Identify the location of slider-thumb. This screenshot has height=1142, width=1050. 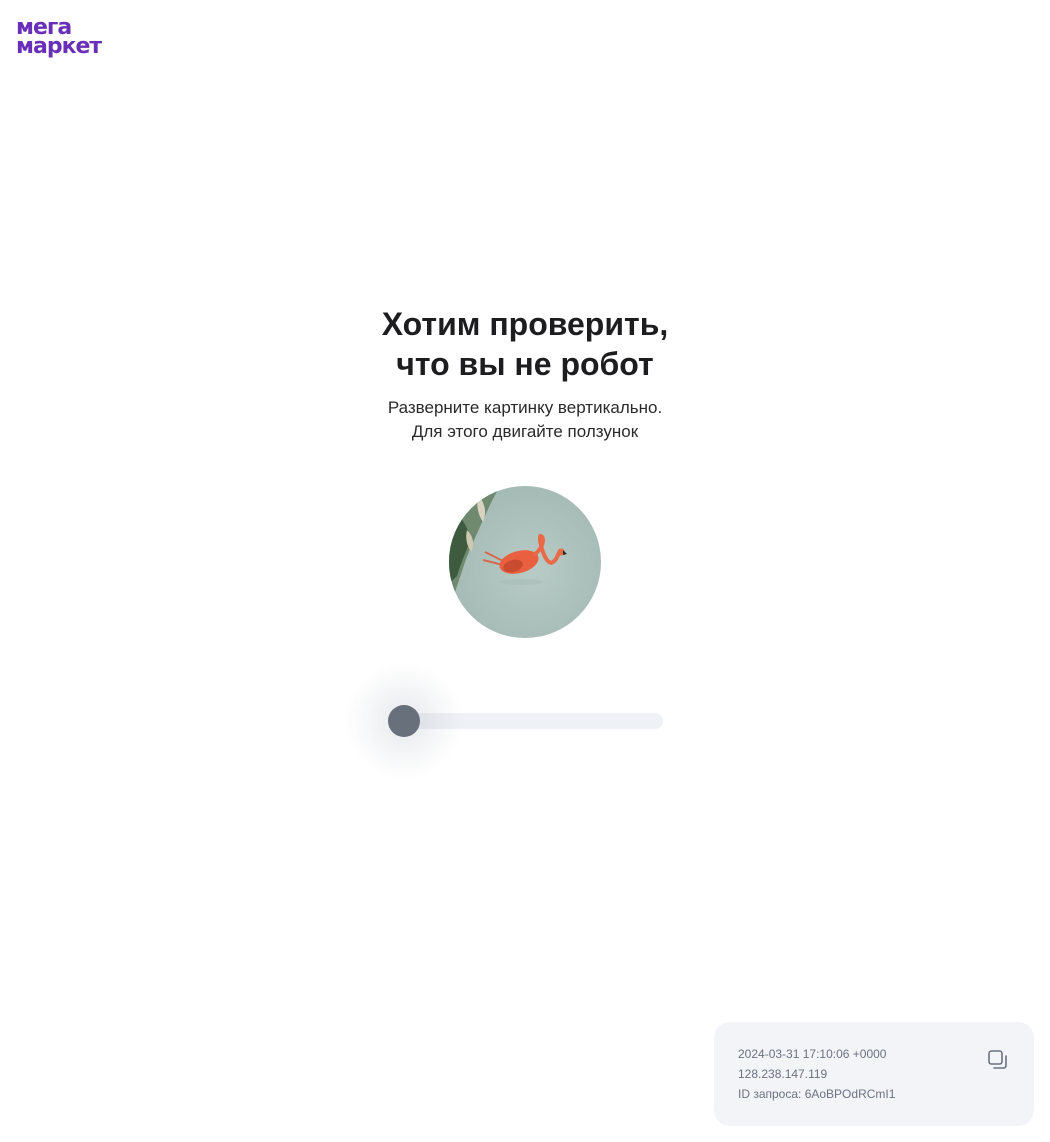
(404, 721).